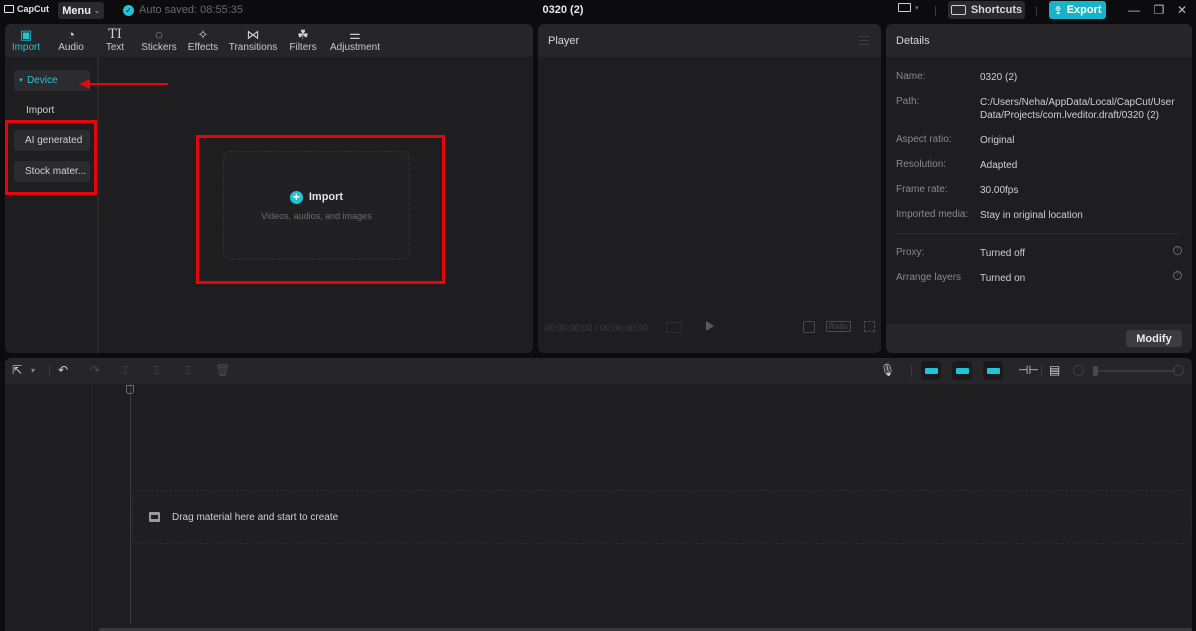 The height and width of the screenshot is (631, 1196). Describe the element at coordinates (1134, 10) in the screenshot. I see `minimize-button: —` at that location.